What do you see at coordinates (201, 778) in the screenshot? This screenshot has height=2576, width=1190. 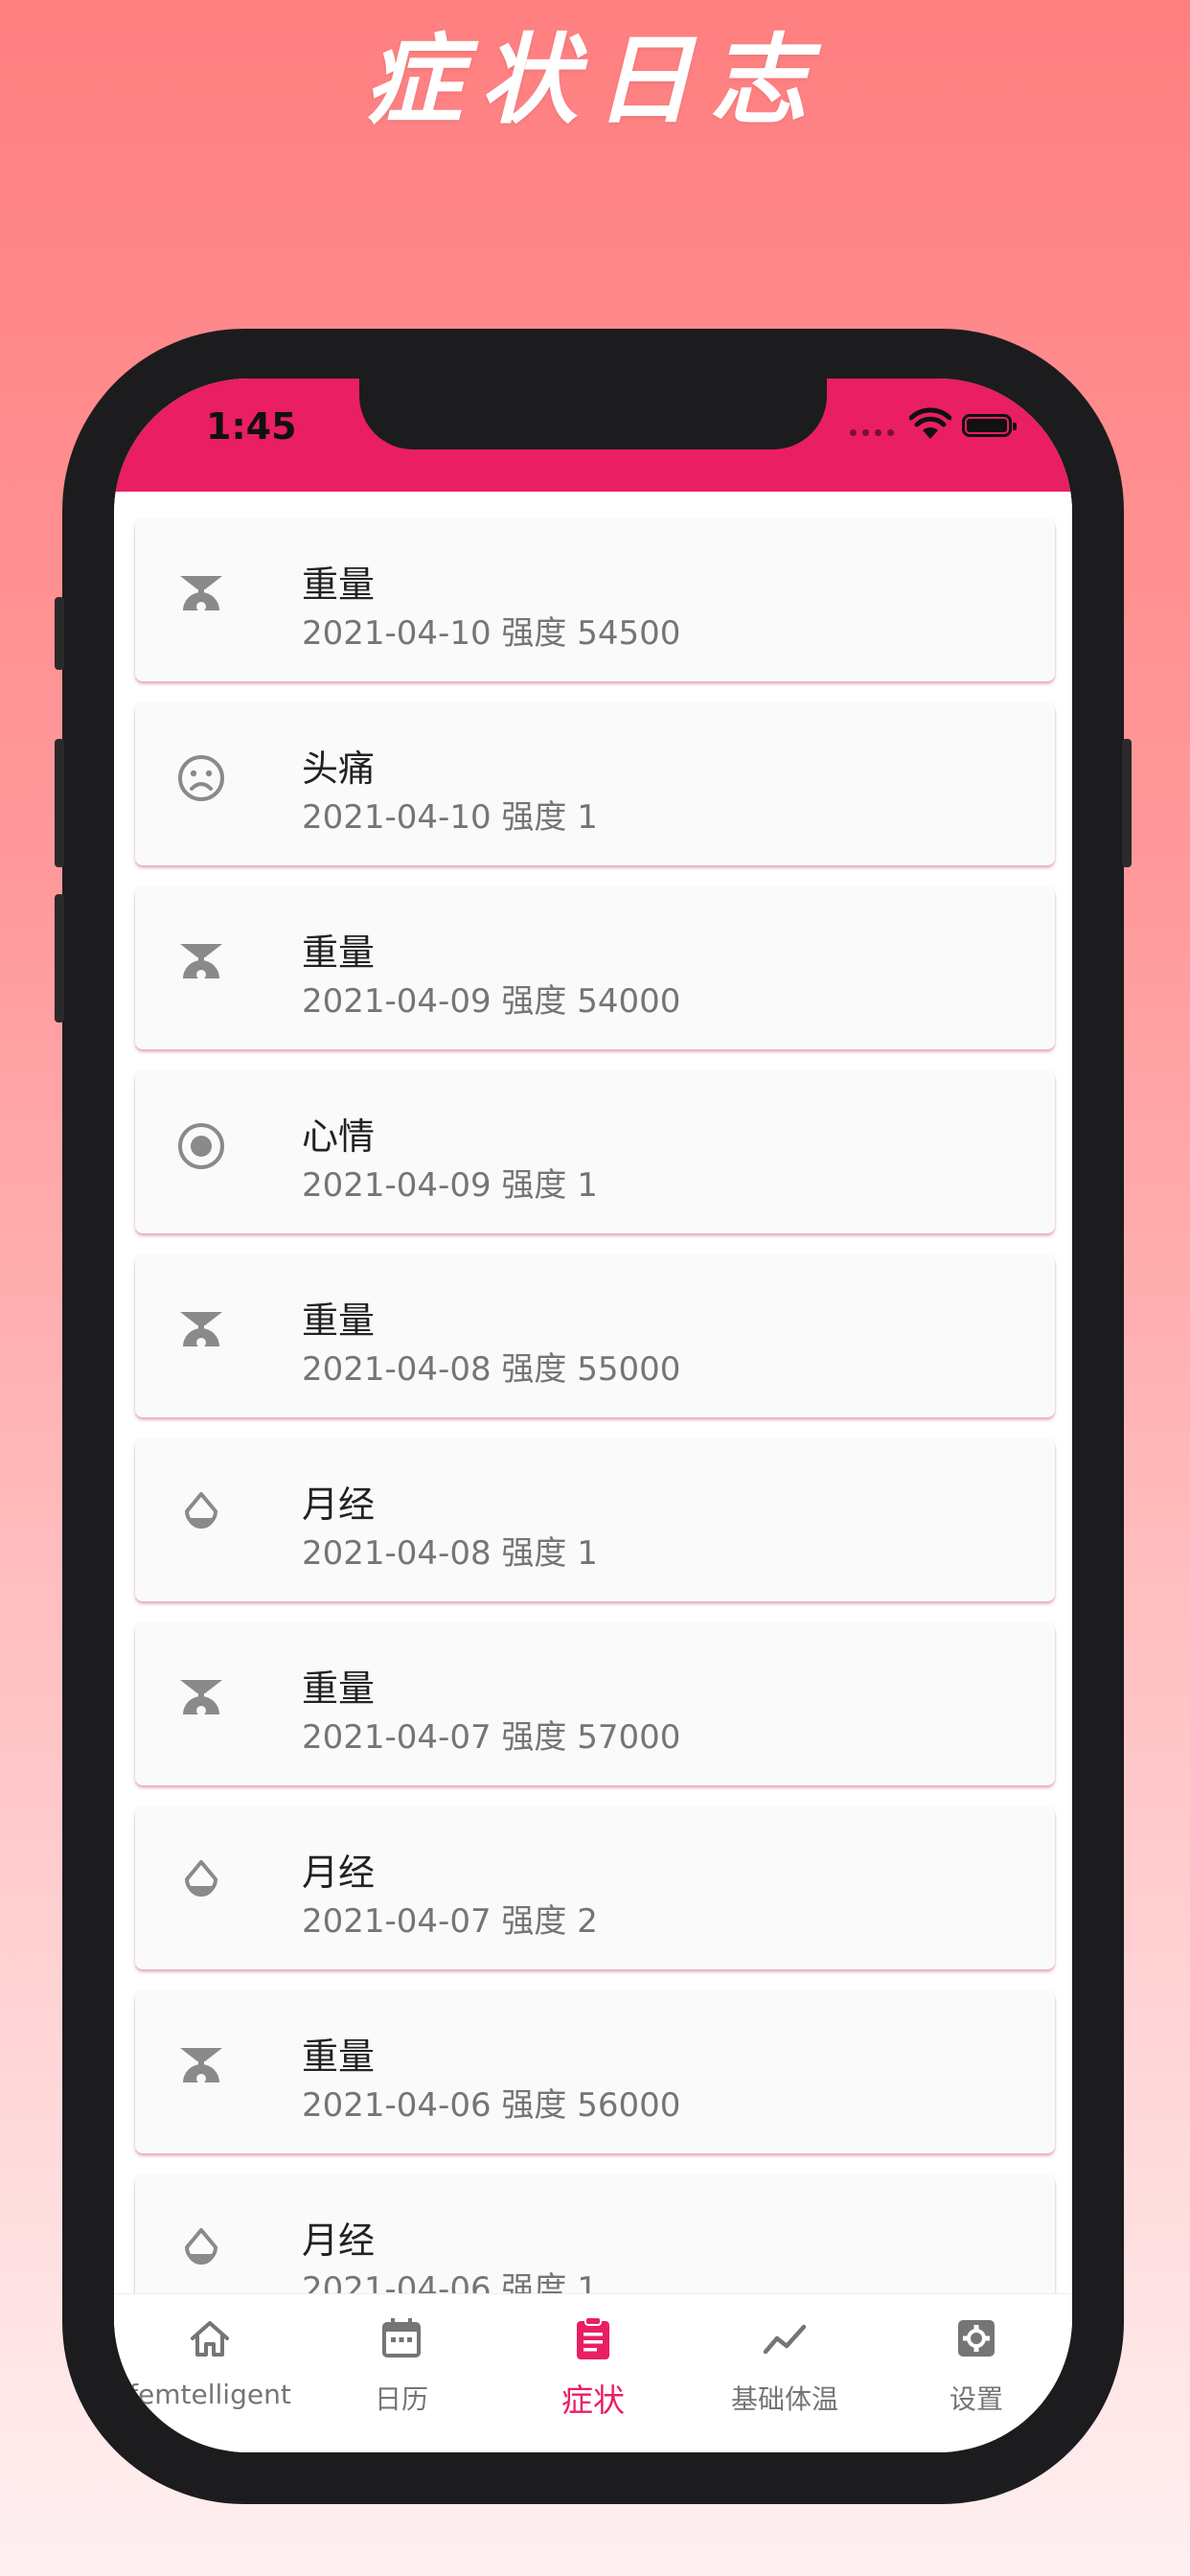 I see `sad-face-icon` at bounding box center [201, 778].